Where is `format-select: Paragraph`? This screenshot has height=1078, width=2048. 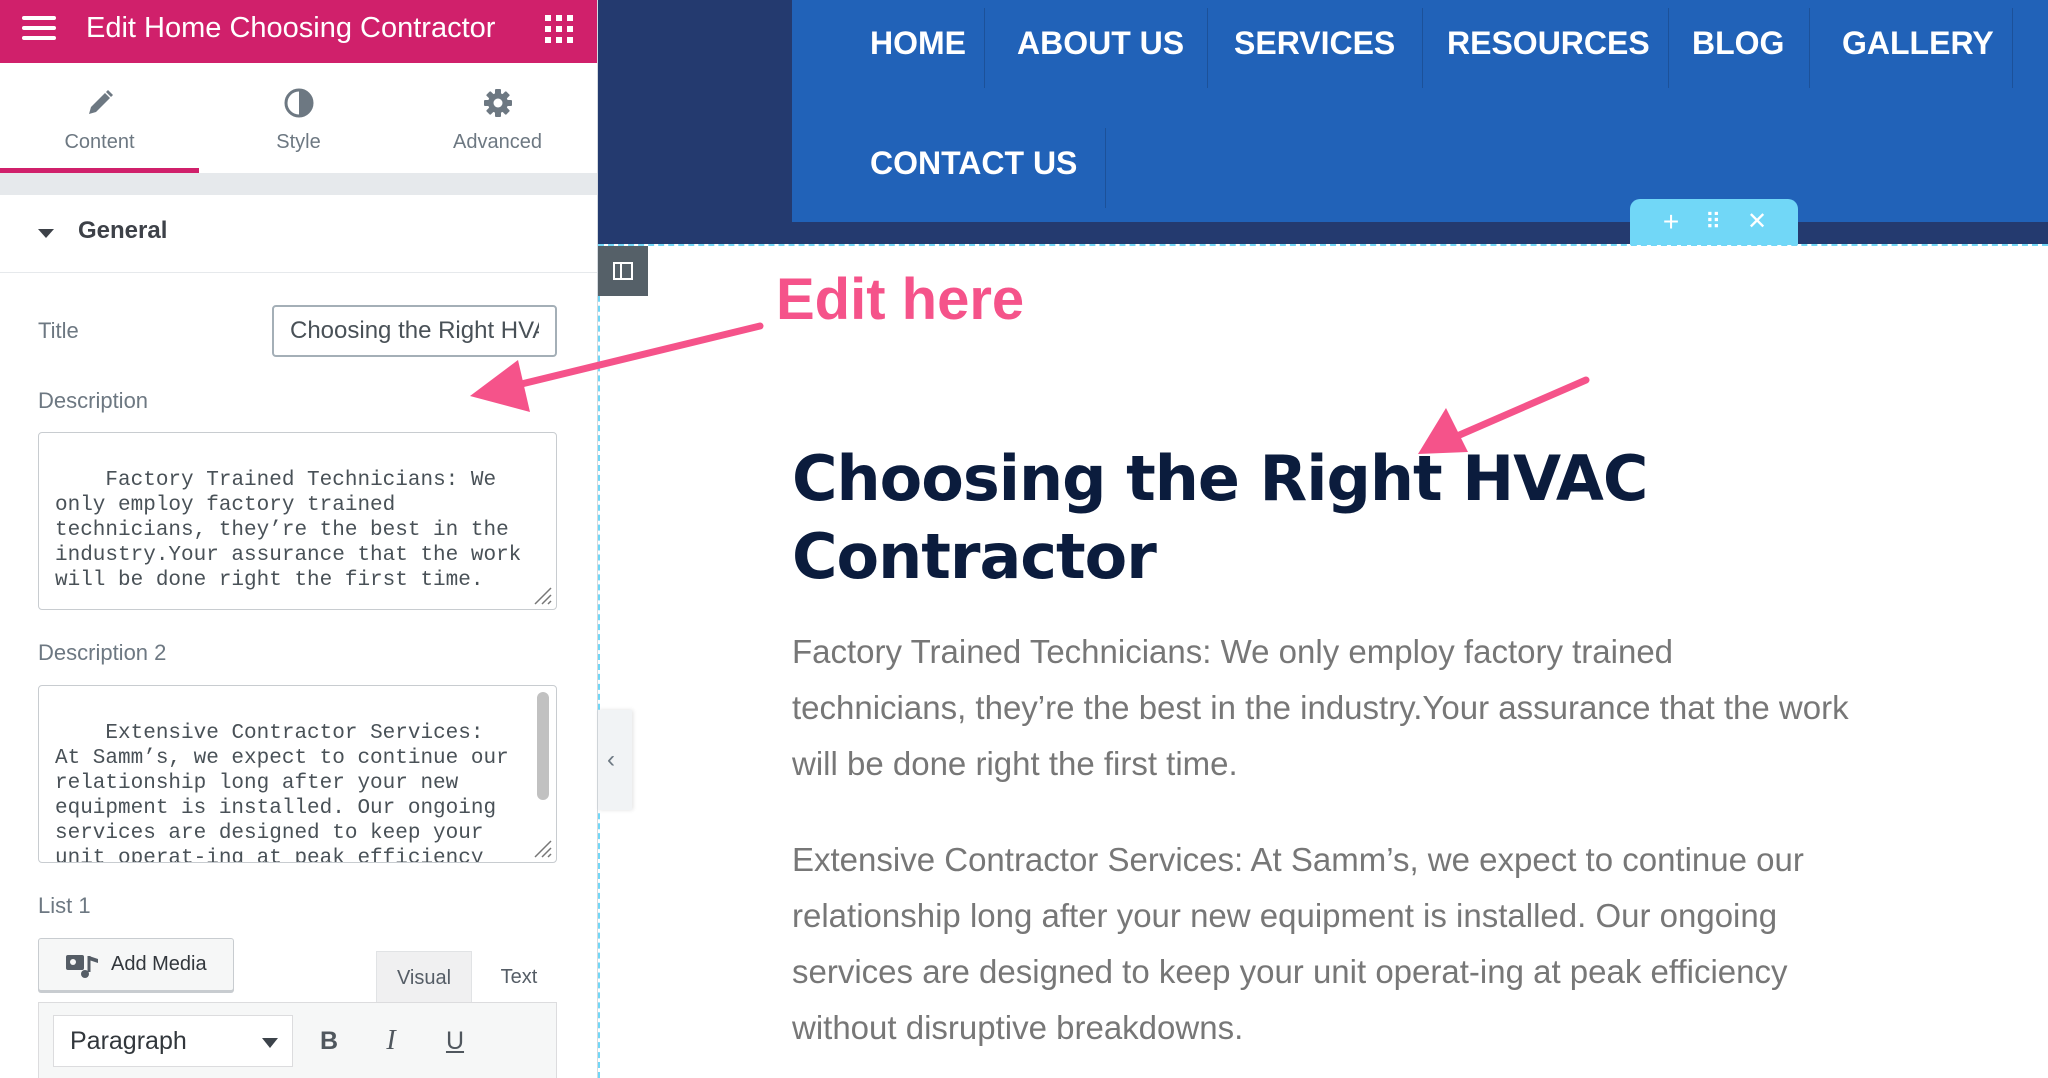 format-select: Paragraph is located at coordinates (173, 1041).